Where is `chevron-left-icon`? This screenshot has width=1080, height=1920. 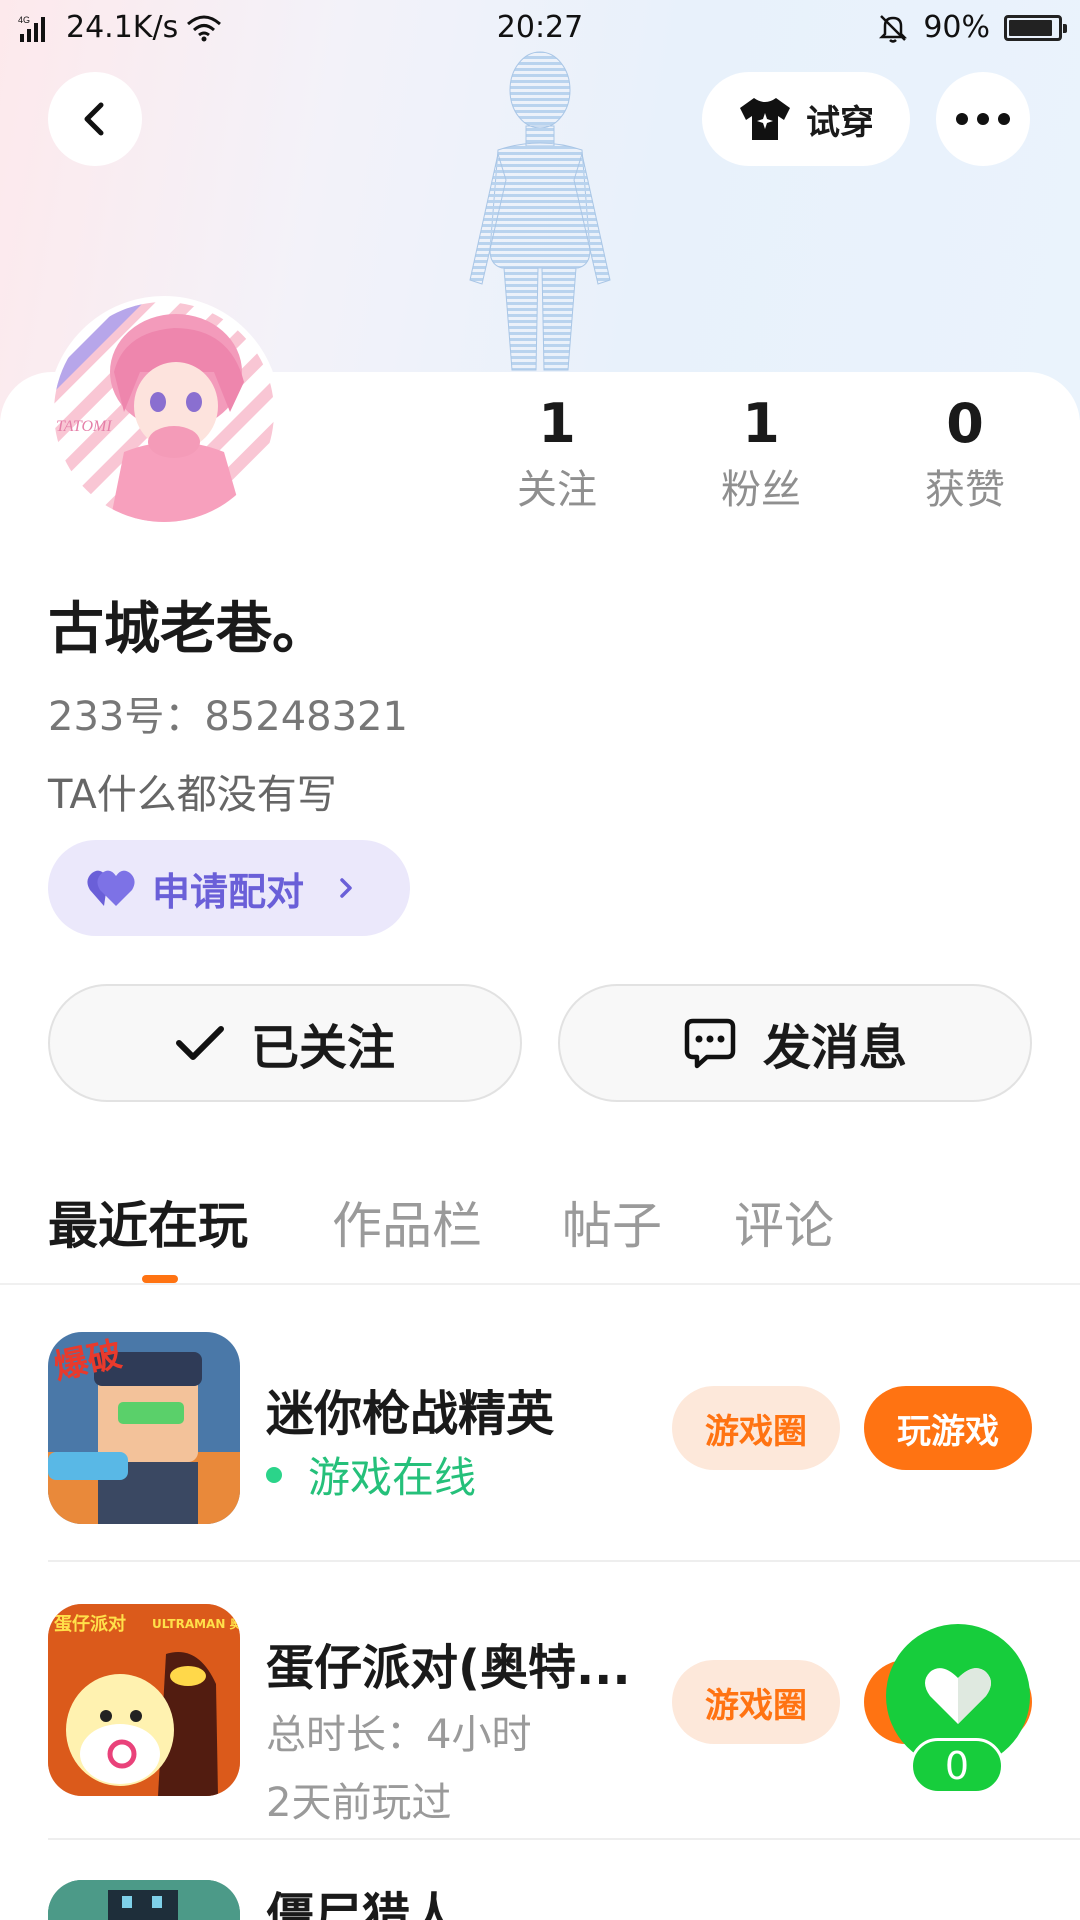 chevron-left-icon is located at coordinates (94, 119).